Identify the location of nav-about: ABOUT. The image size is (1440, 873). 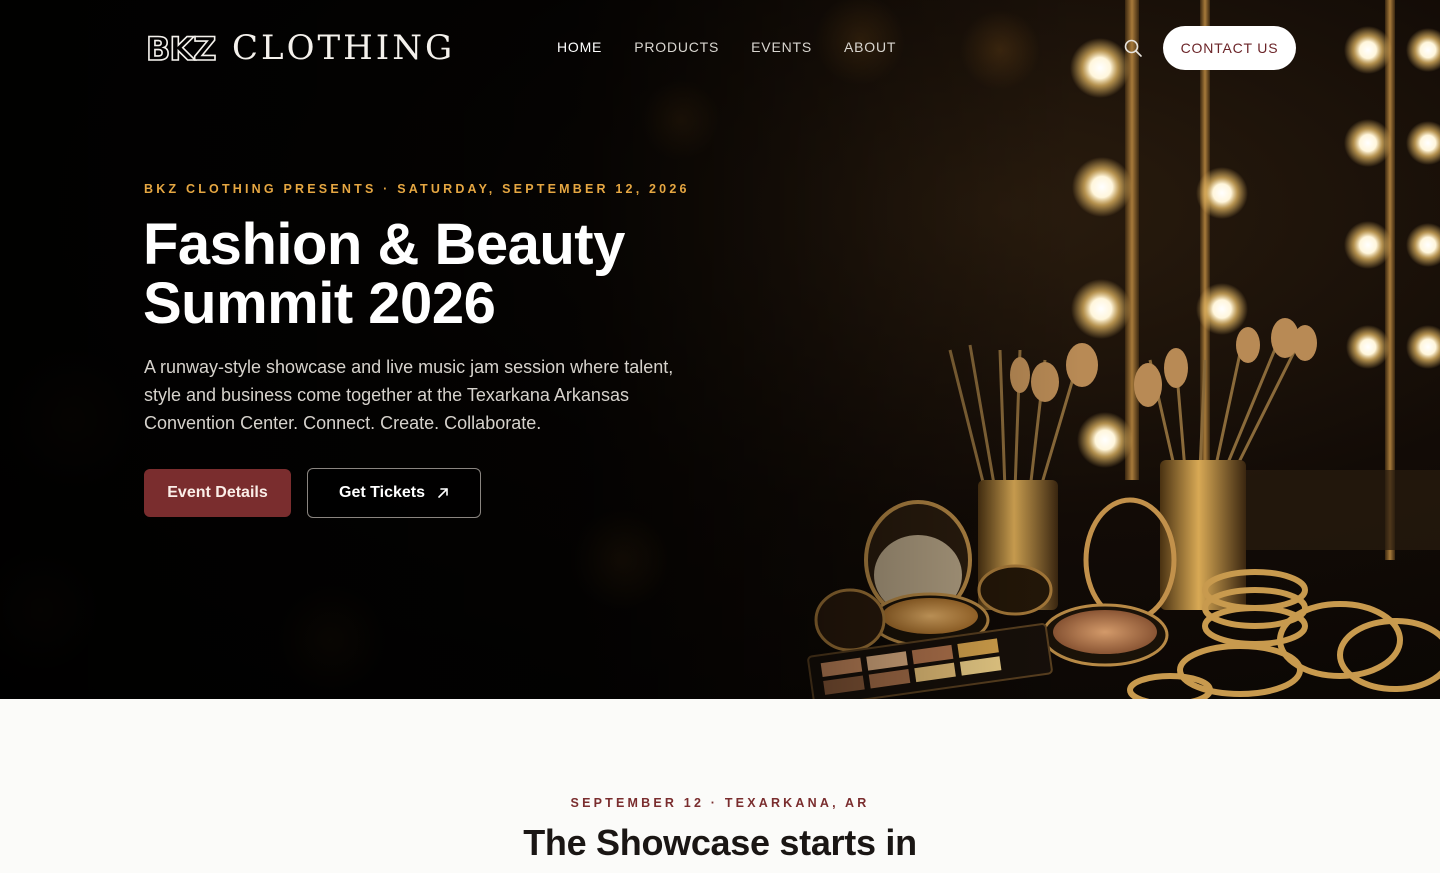
(870, 47).